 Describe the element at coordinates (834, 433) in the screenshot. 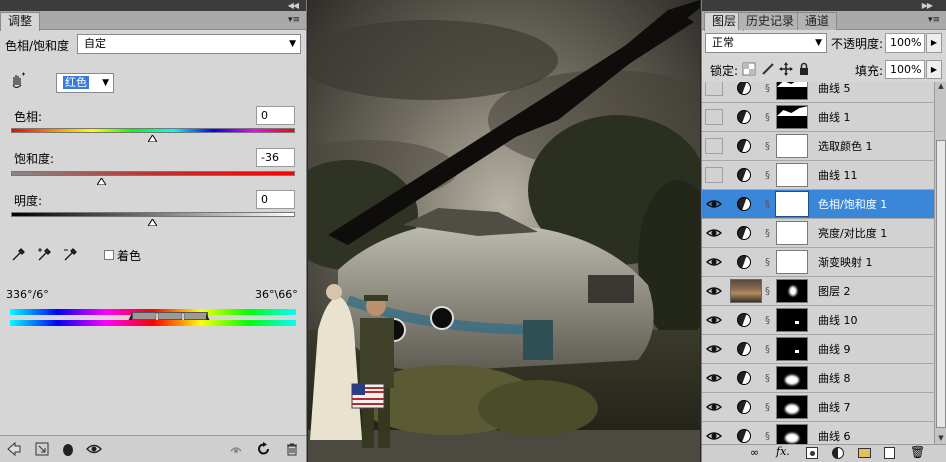

I see `layer-name: 曲线 6` at that location.